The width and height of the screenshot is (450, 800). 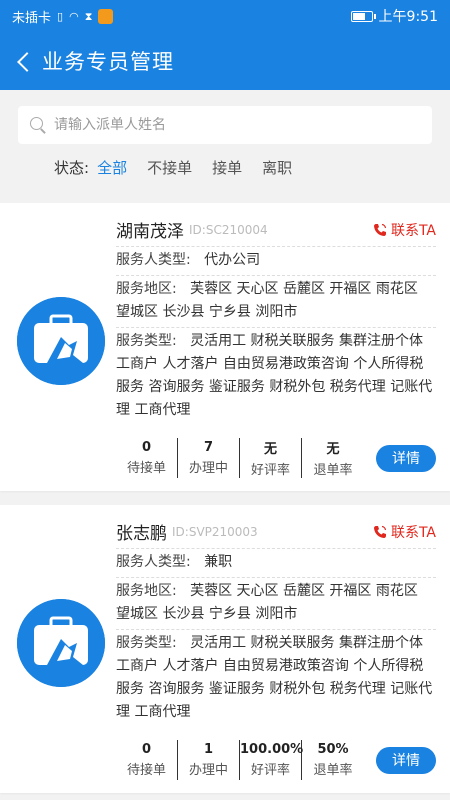 What do you see at coordinates (232, 260) in the screenshot?
I see `type-value: 代办公司` at bounding box center [232, 260].